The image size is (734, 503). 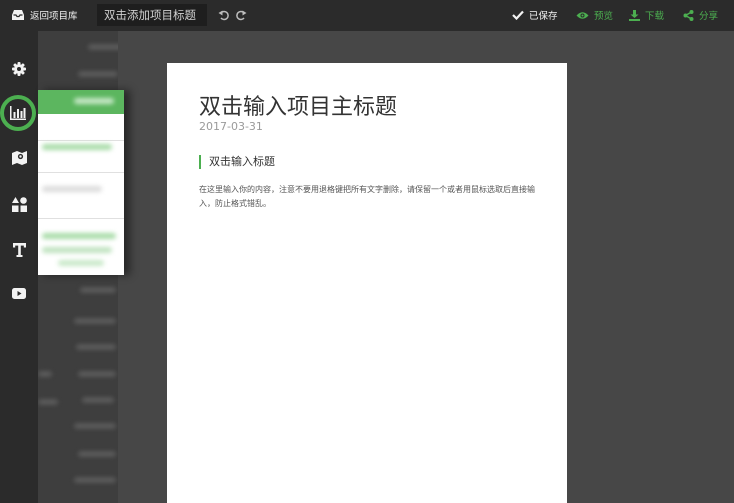 I want to click on bar-chart-icon, so click(x=18, y=113).